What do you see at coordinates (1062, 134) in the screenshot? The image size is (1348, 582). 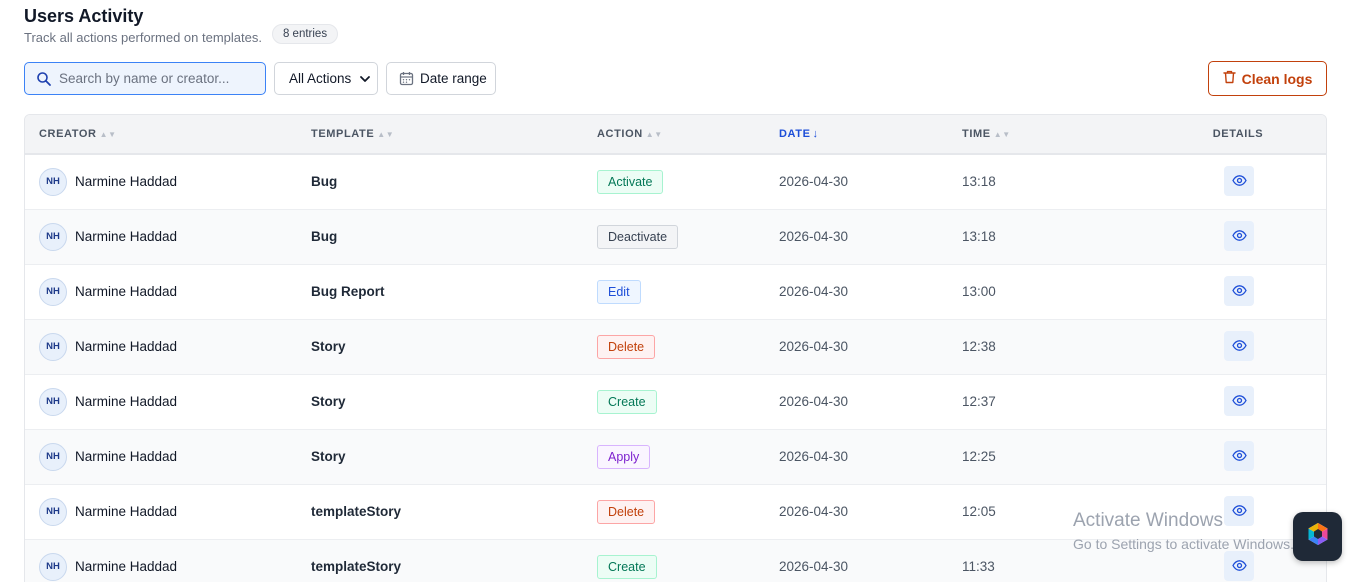 I see `column-header-time: TIME ▲▼` at bounding box center [1062, 134].